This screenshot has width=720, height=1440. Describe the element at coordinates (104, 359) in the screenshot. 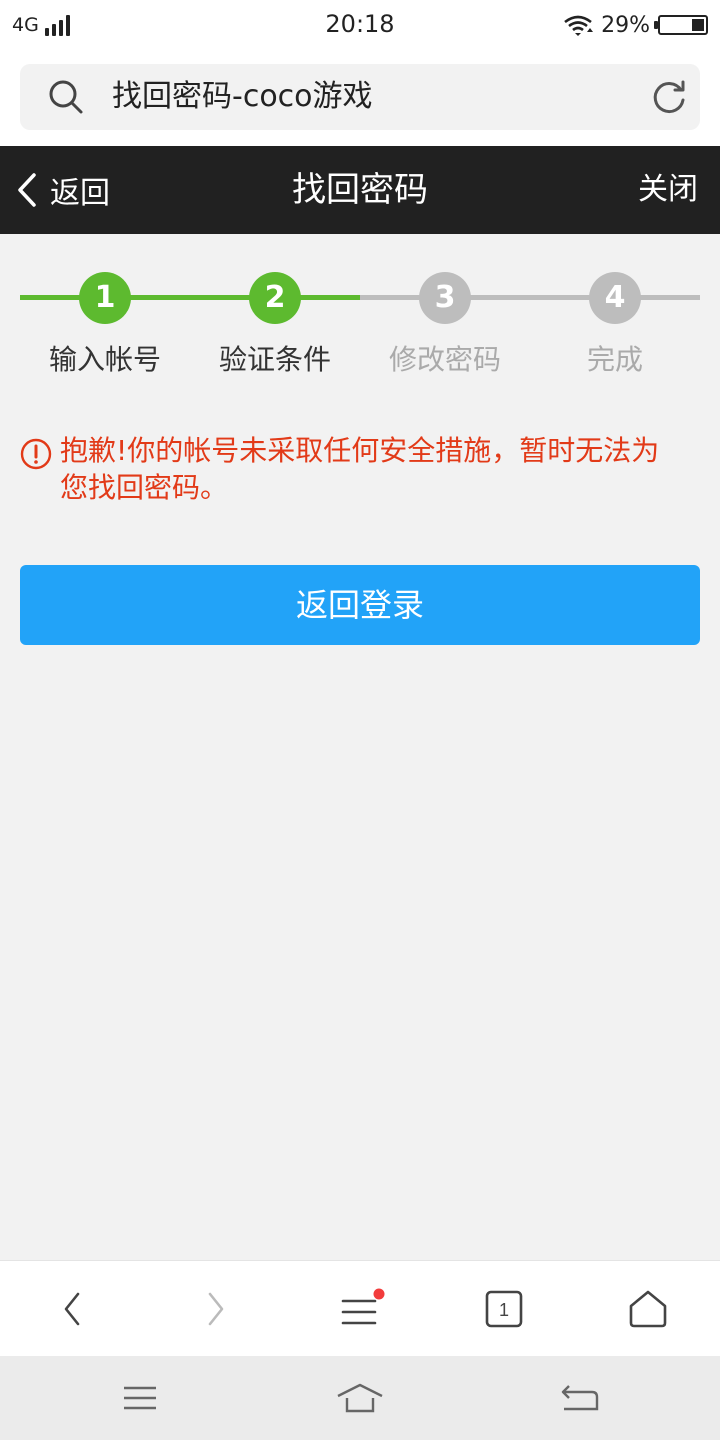

I see `step-label: 输入帐号` at that location.